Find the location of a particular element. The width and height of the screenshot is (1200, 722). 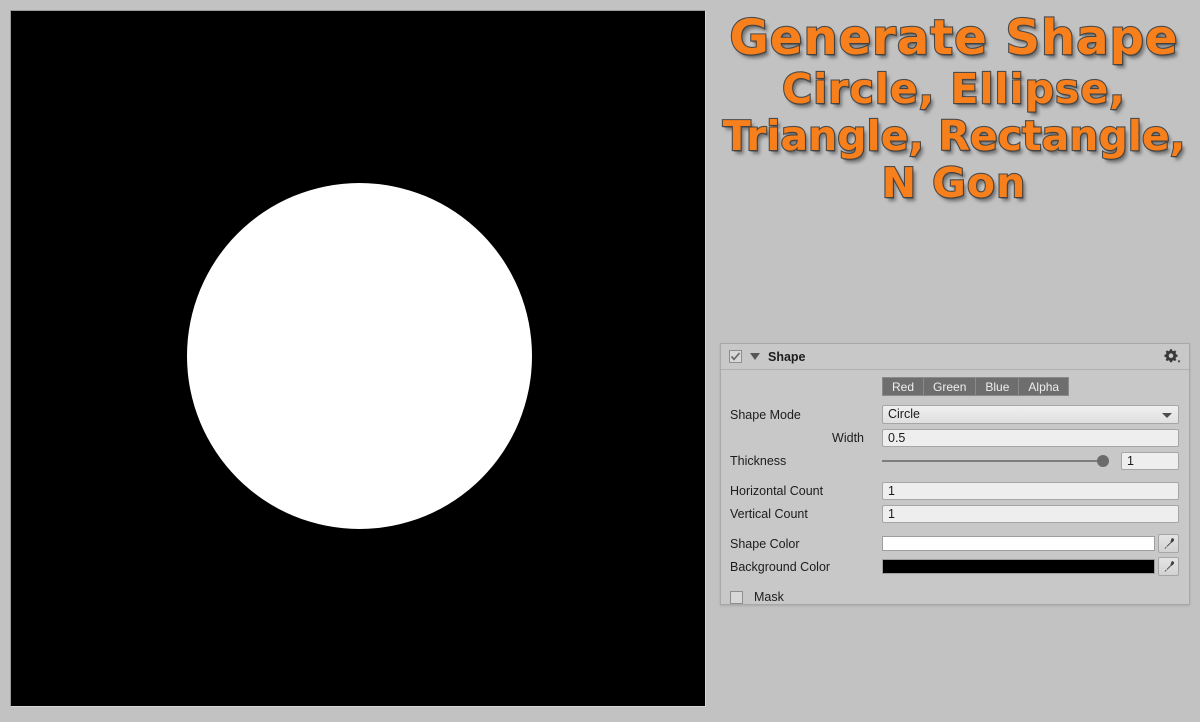

gear-icon is located at coordinates (1172, 356).